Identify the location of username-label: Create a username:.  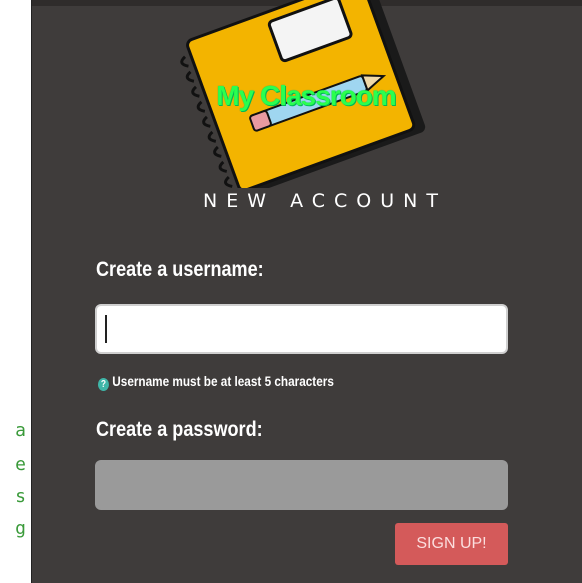
(180, 269).